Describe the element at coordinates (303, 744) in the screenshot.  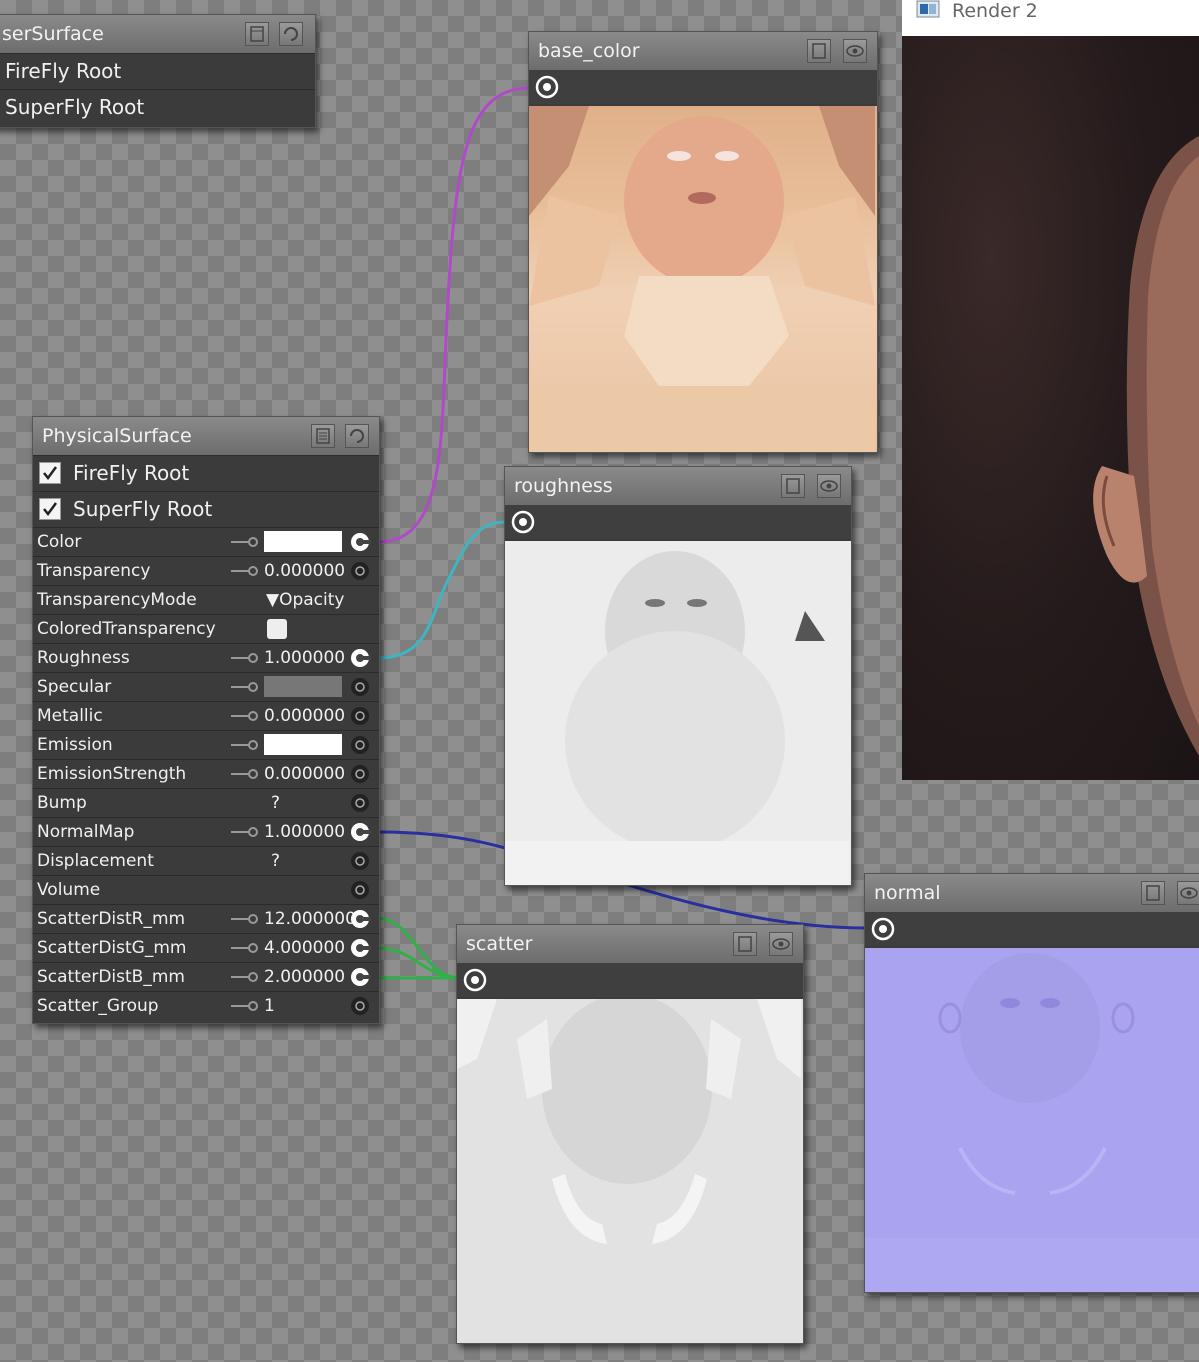
I see `emission-swatch` at that location.